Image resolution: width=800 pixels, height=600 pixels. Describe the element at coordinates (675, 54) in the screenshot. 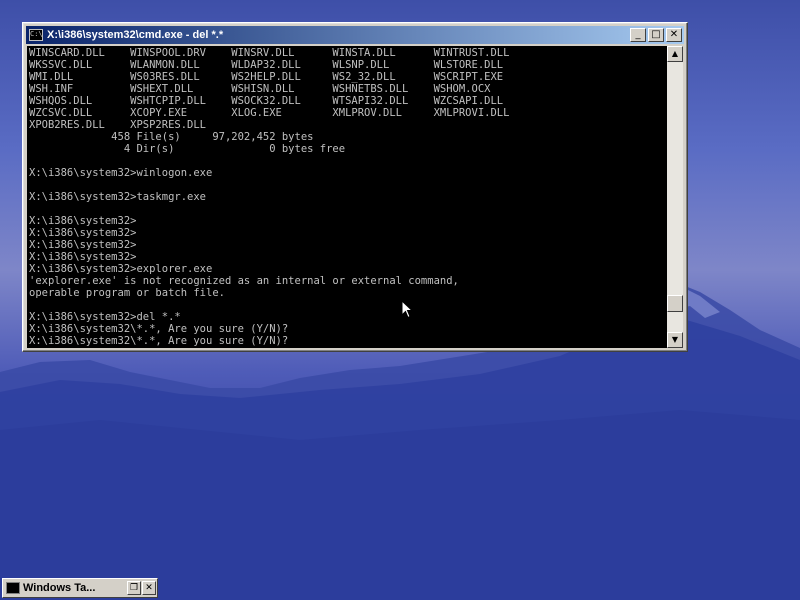

I see `scroll-up-button: ▲` at that location.